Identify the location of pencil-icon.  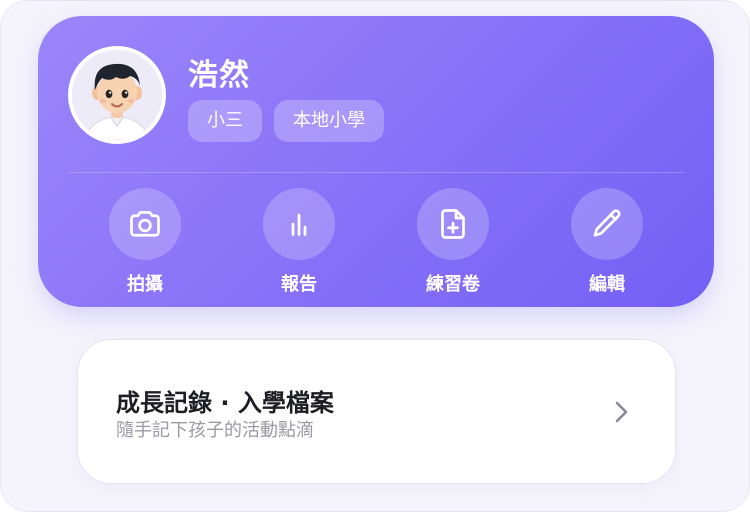
(607, 223).